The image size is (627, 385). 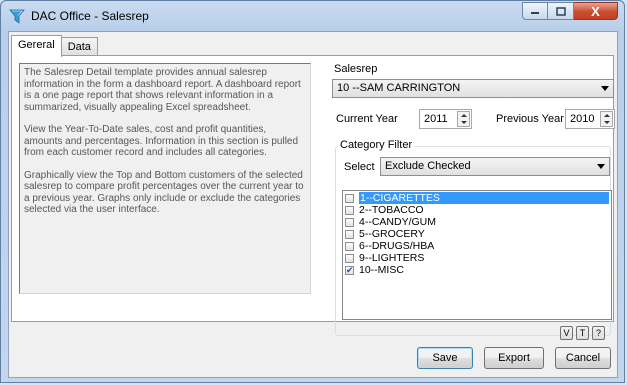 What do you see at coordinates (398, 222) in the screenshot?
I see `list-item-label: 4--CANDY/GUM` at bounding box center [398, 222].